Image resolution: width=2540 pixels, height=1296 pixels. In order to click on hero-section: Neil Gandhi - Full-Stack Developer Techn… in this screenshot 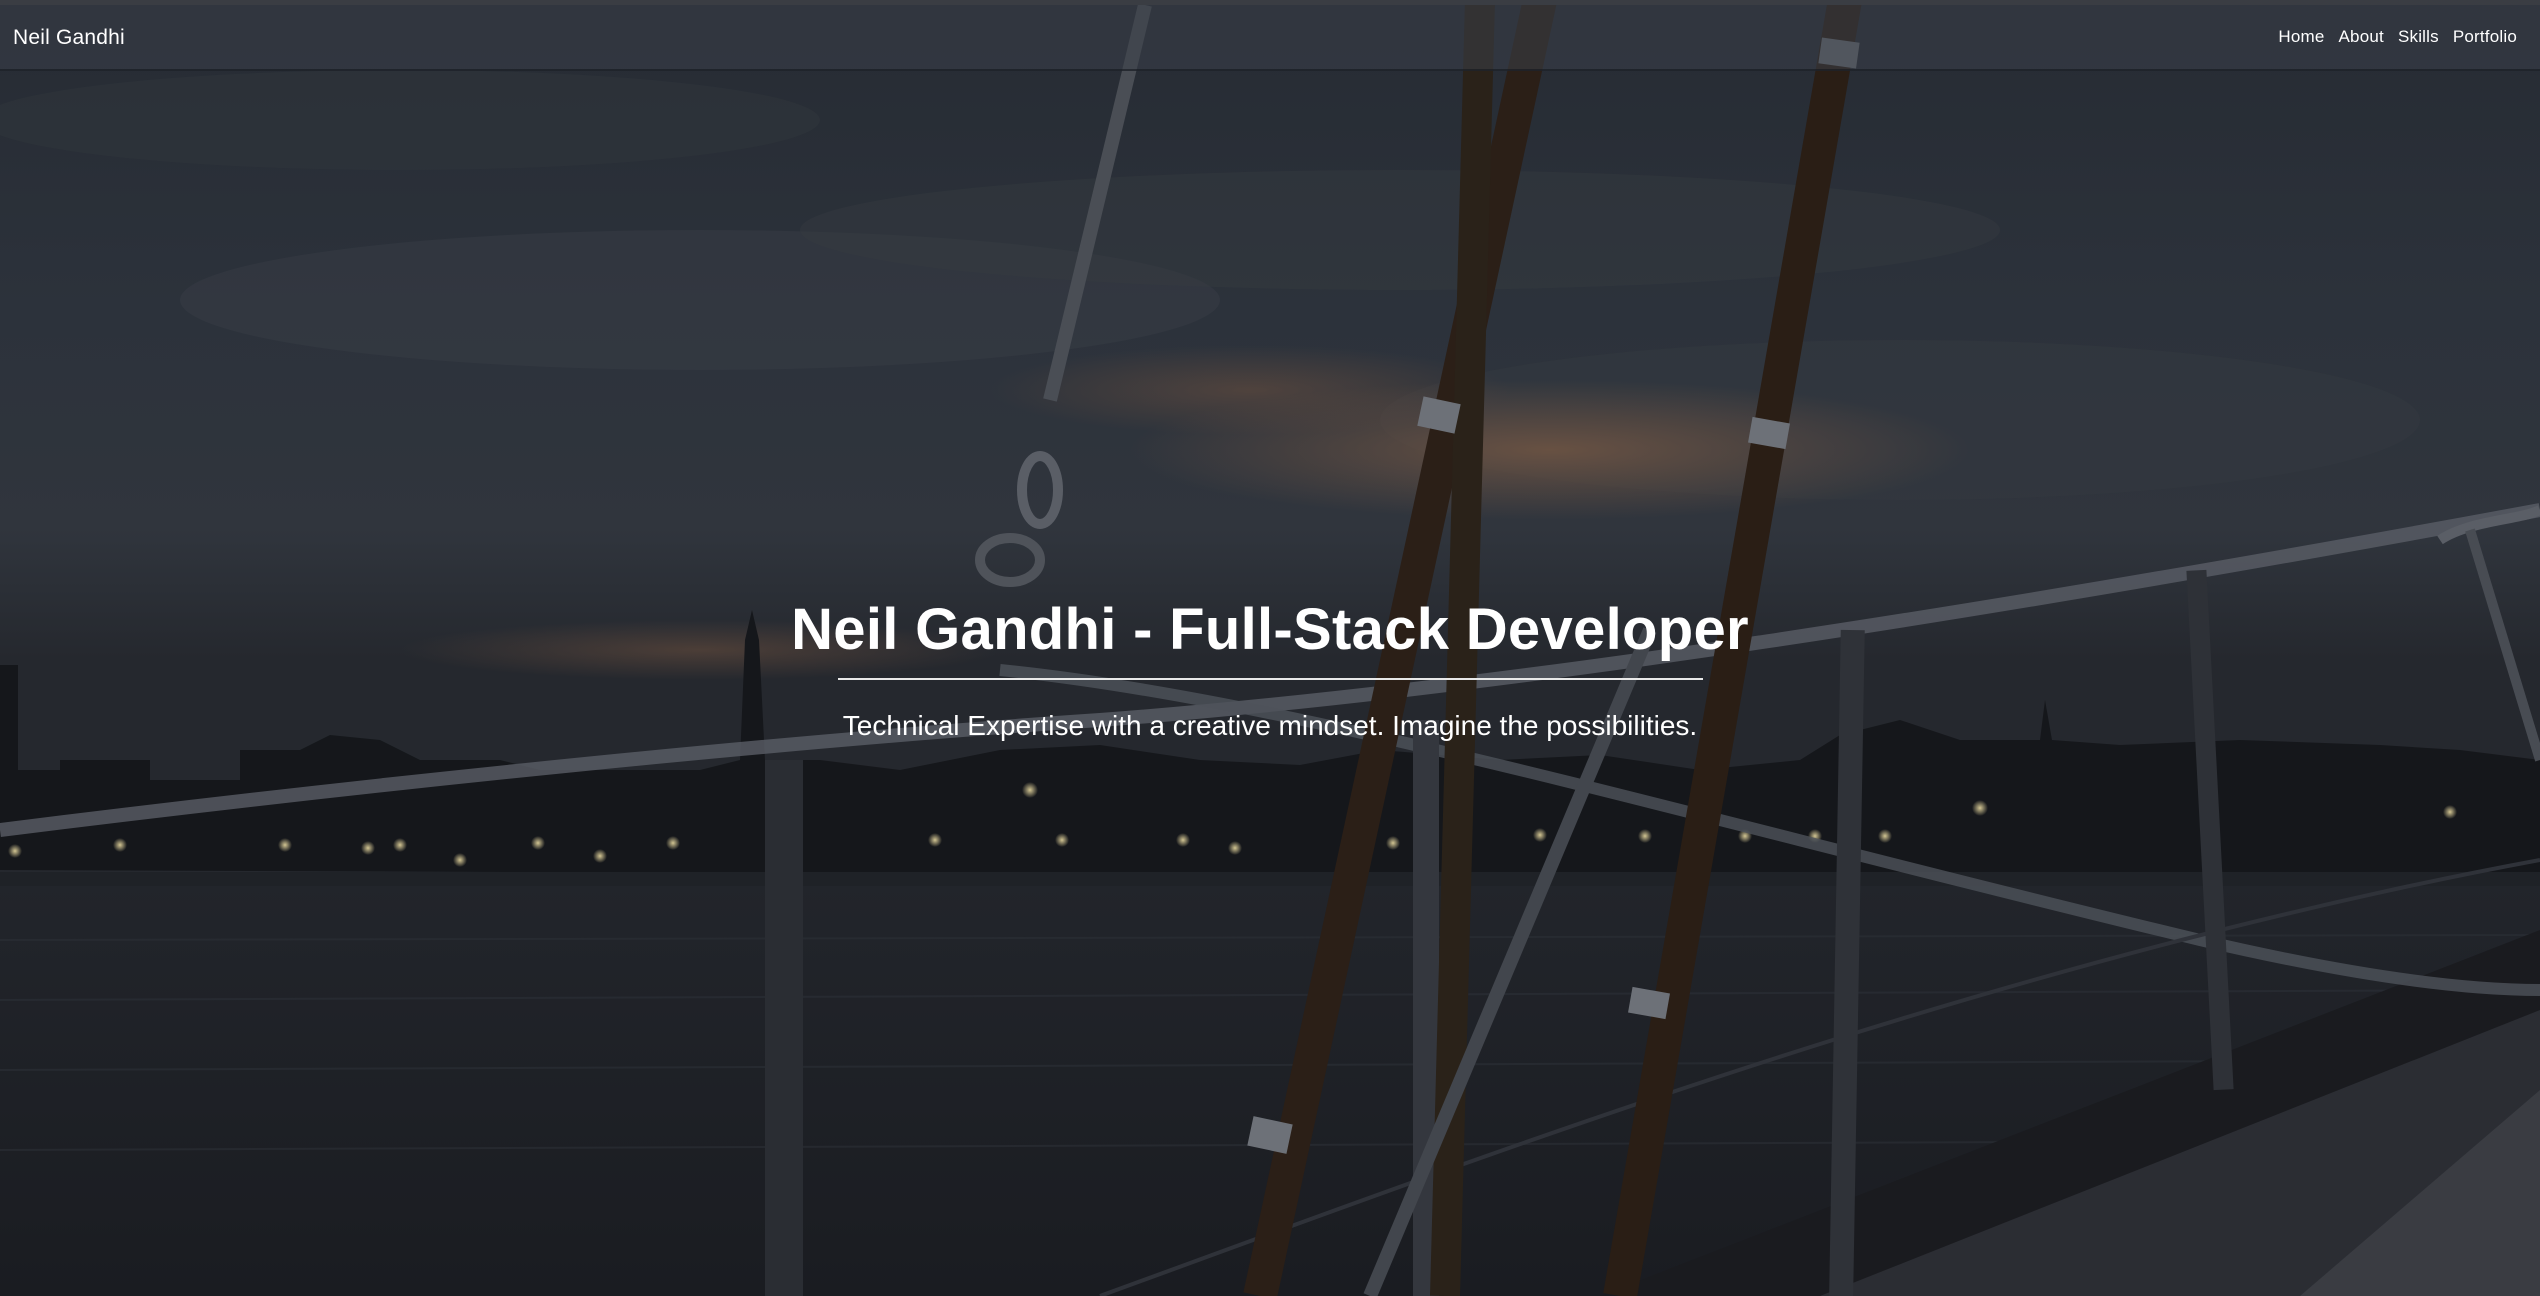, I will do `click(1270, 668)`.